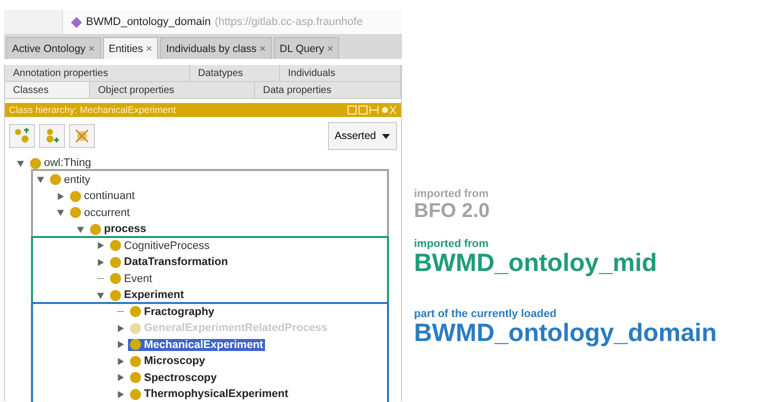  I want to click on tree-node: Event, so click(125, 278).